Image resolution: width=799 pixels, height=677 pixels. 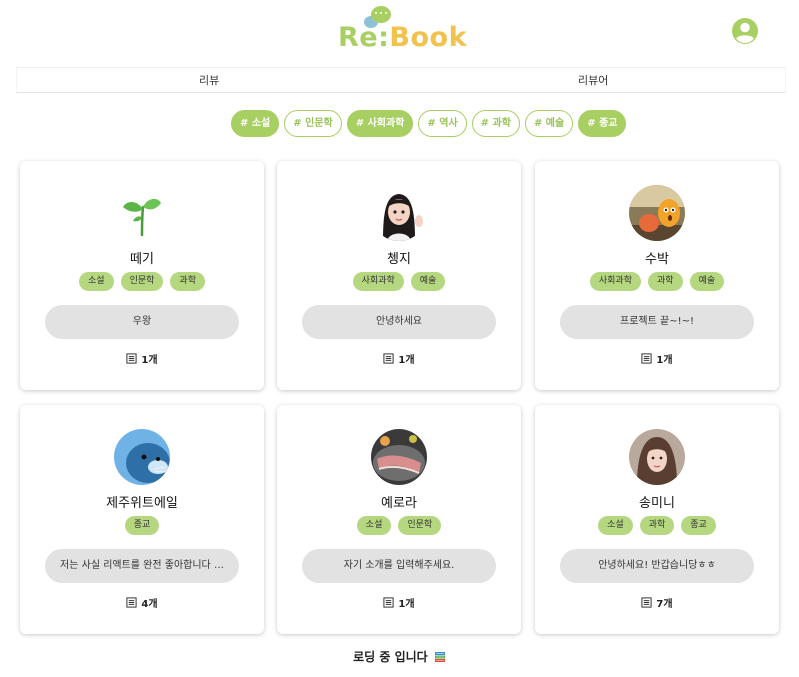 What do you see at coordinates (313, 123) in the screenshot?
I see `genre-chip: # 인문학` at bounding box center [313, 123].